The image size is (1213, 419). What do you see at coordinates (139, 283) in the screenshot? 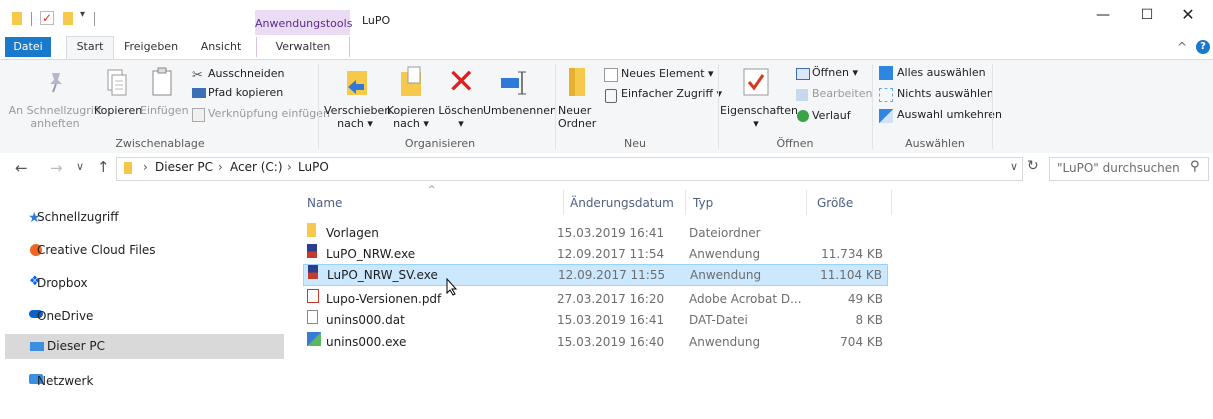
I see `nav-item-dropbox: Dropbox` at bounding box center [139, 283].